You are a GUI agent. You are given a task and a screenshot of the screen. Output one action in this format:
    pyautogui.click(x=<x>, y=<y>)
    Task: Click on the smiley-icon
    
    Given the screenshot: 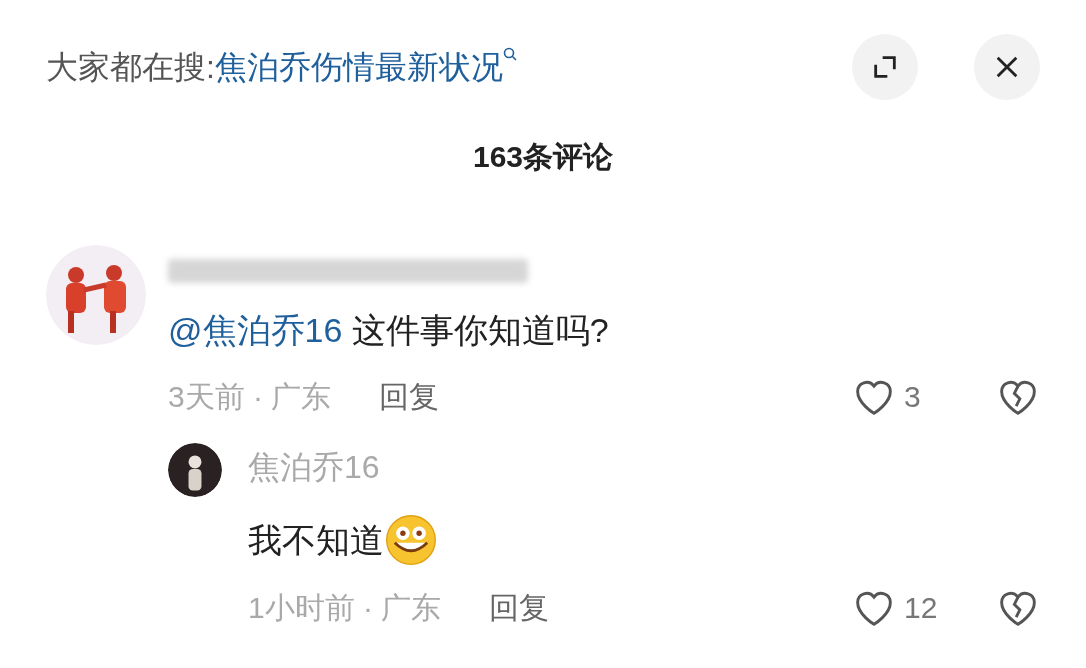 What is the action you would take?
    pyautogui.click(x=411, y=540)
    